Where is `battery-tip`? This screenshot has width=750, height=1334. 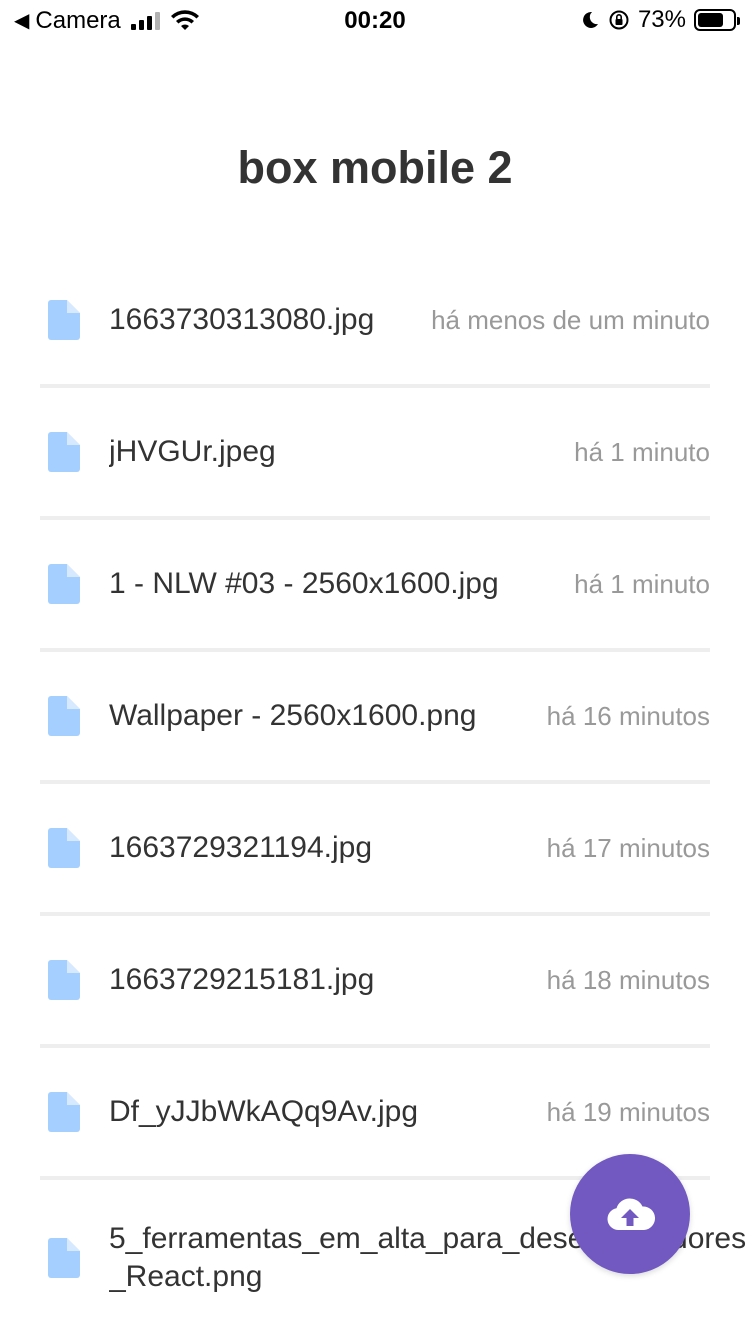 battery-tip is located at coordinates (738, 21).